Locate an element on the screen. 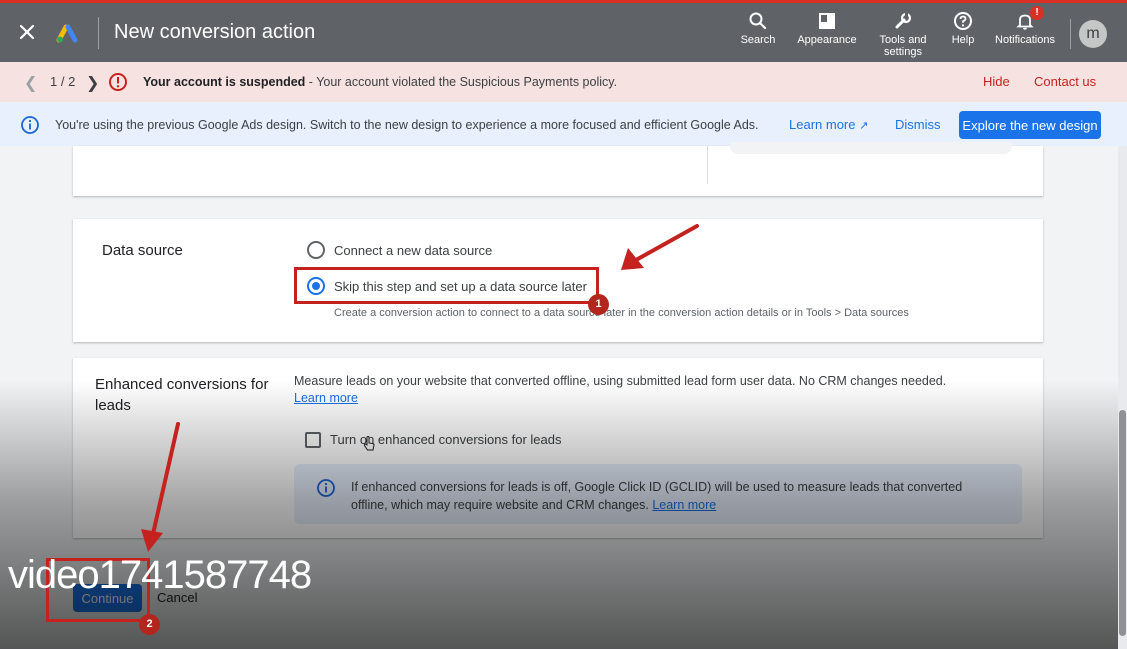 The image size is (1127, 649). data-source-label: Data source is located at coordinates (142, 250).